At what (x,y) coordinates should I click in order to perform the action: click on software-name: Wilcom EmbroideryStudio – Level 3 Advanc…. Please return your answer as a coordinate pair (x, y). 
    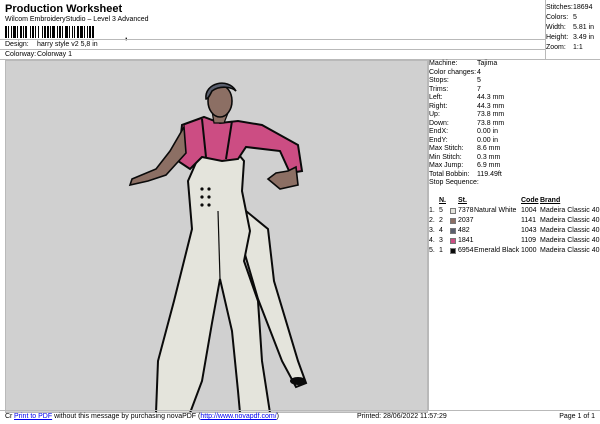
    Looking at the image, I should click on (77, 19).